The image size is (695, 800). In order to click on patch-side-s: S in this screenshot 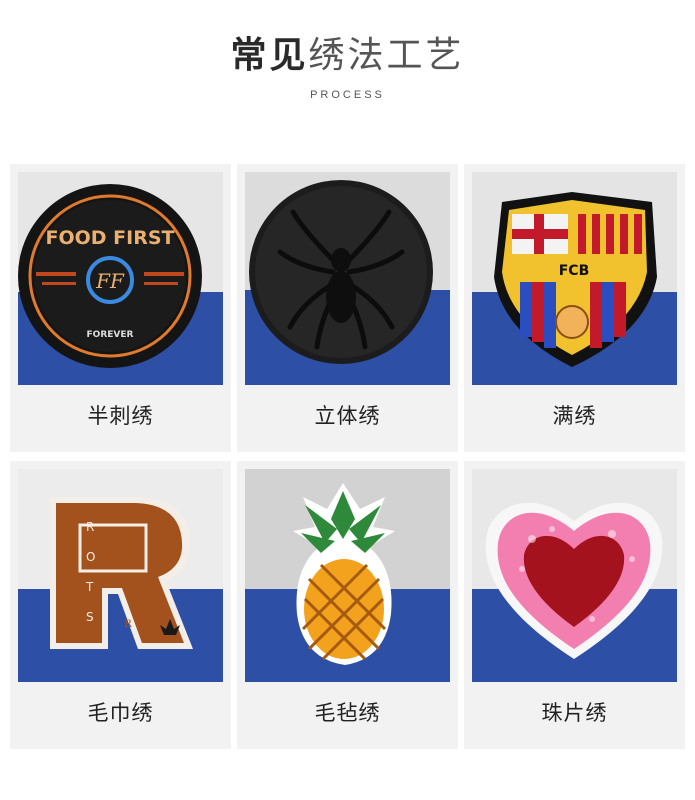, I will do `click(90, 617)`.